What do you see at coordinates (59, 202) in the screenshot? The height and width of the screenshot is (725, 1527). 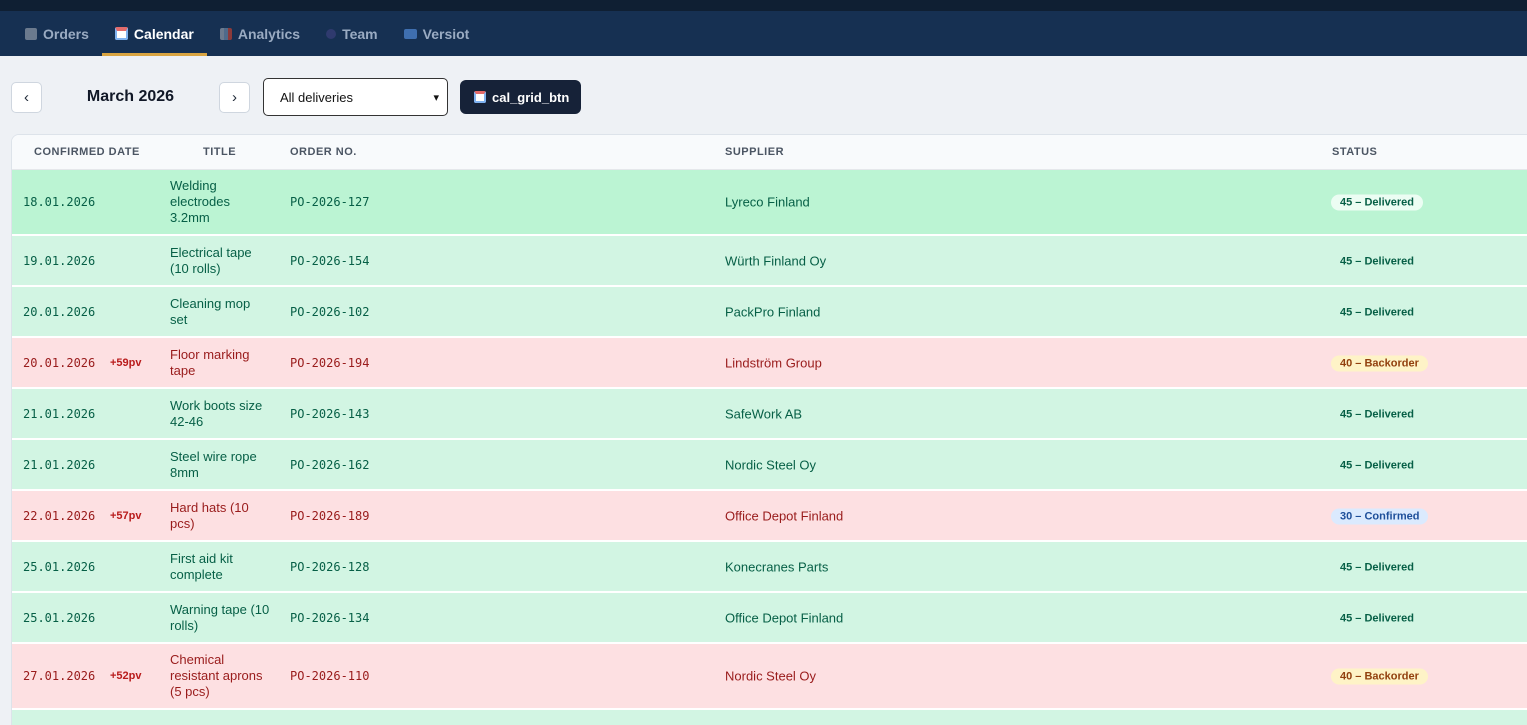 I see `confirmed-date: 18.01.2026` at bounding box center [59, 202].